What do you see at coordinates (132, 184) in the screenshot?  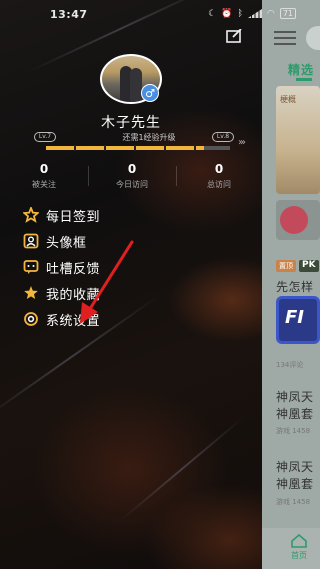 I see `stat-label: 今日访问` at bounding box center [132, 184].